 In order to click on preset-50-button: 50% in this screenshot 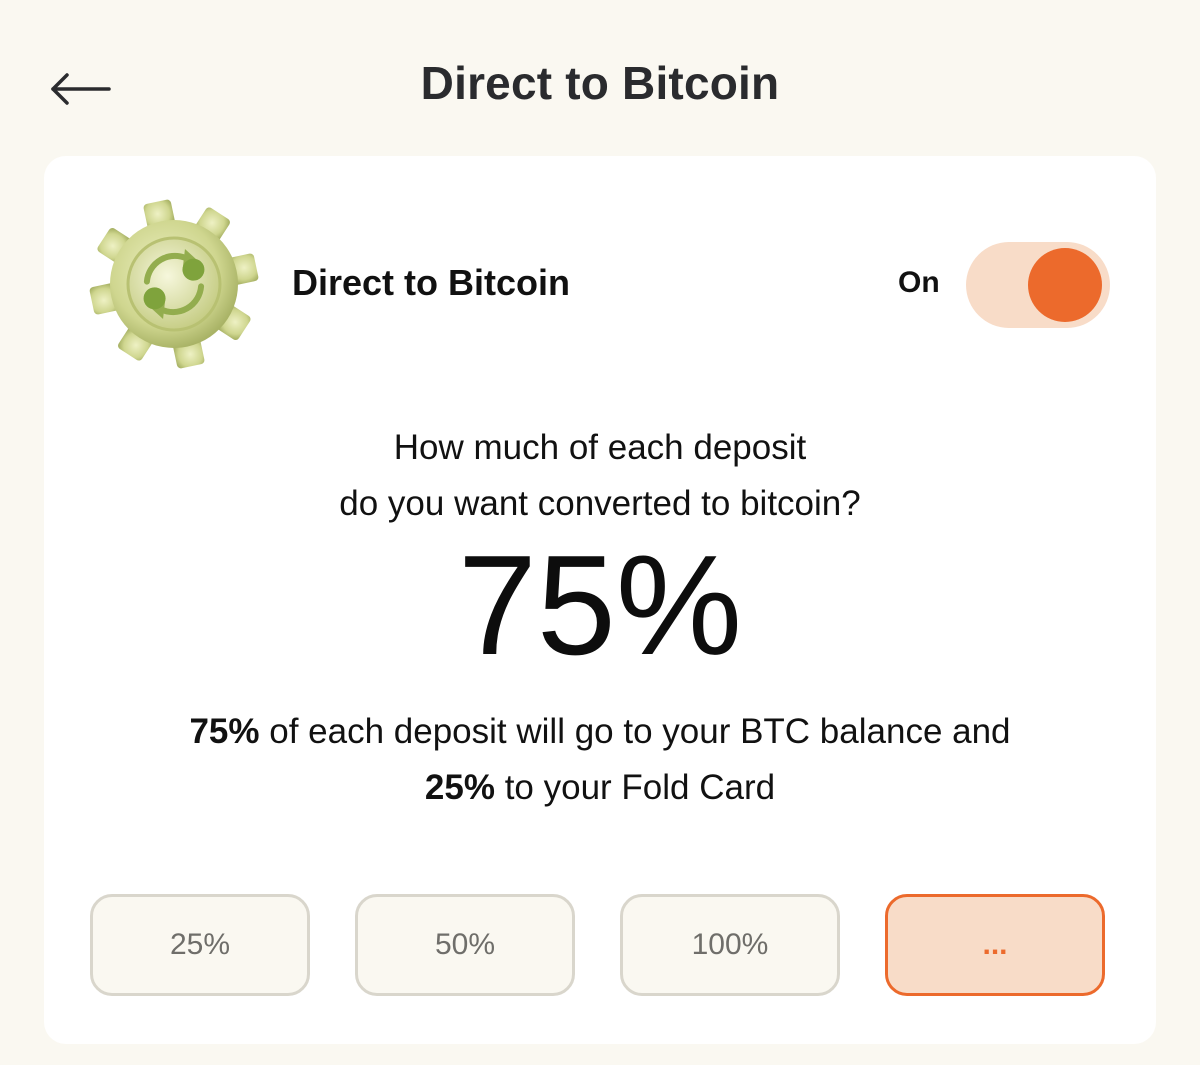, I will do `click(465, 945)`.